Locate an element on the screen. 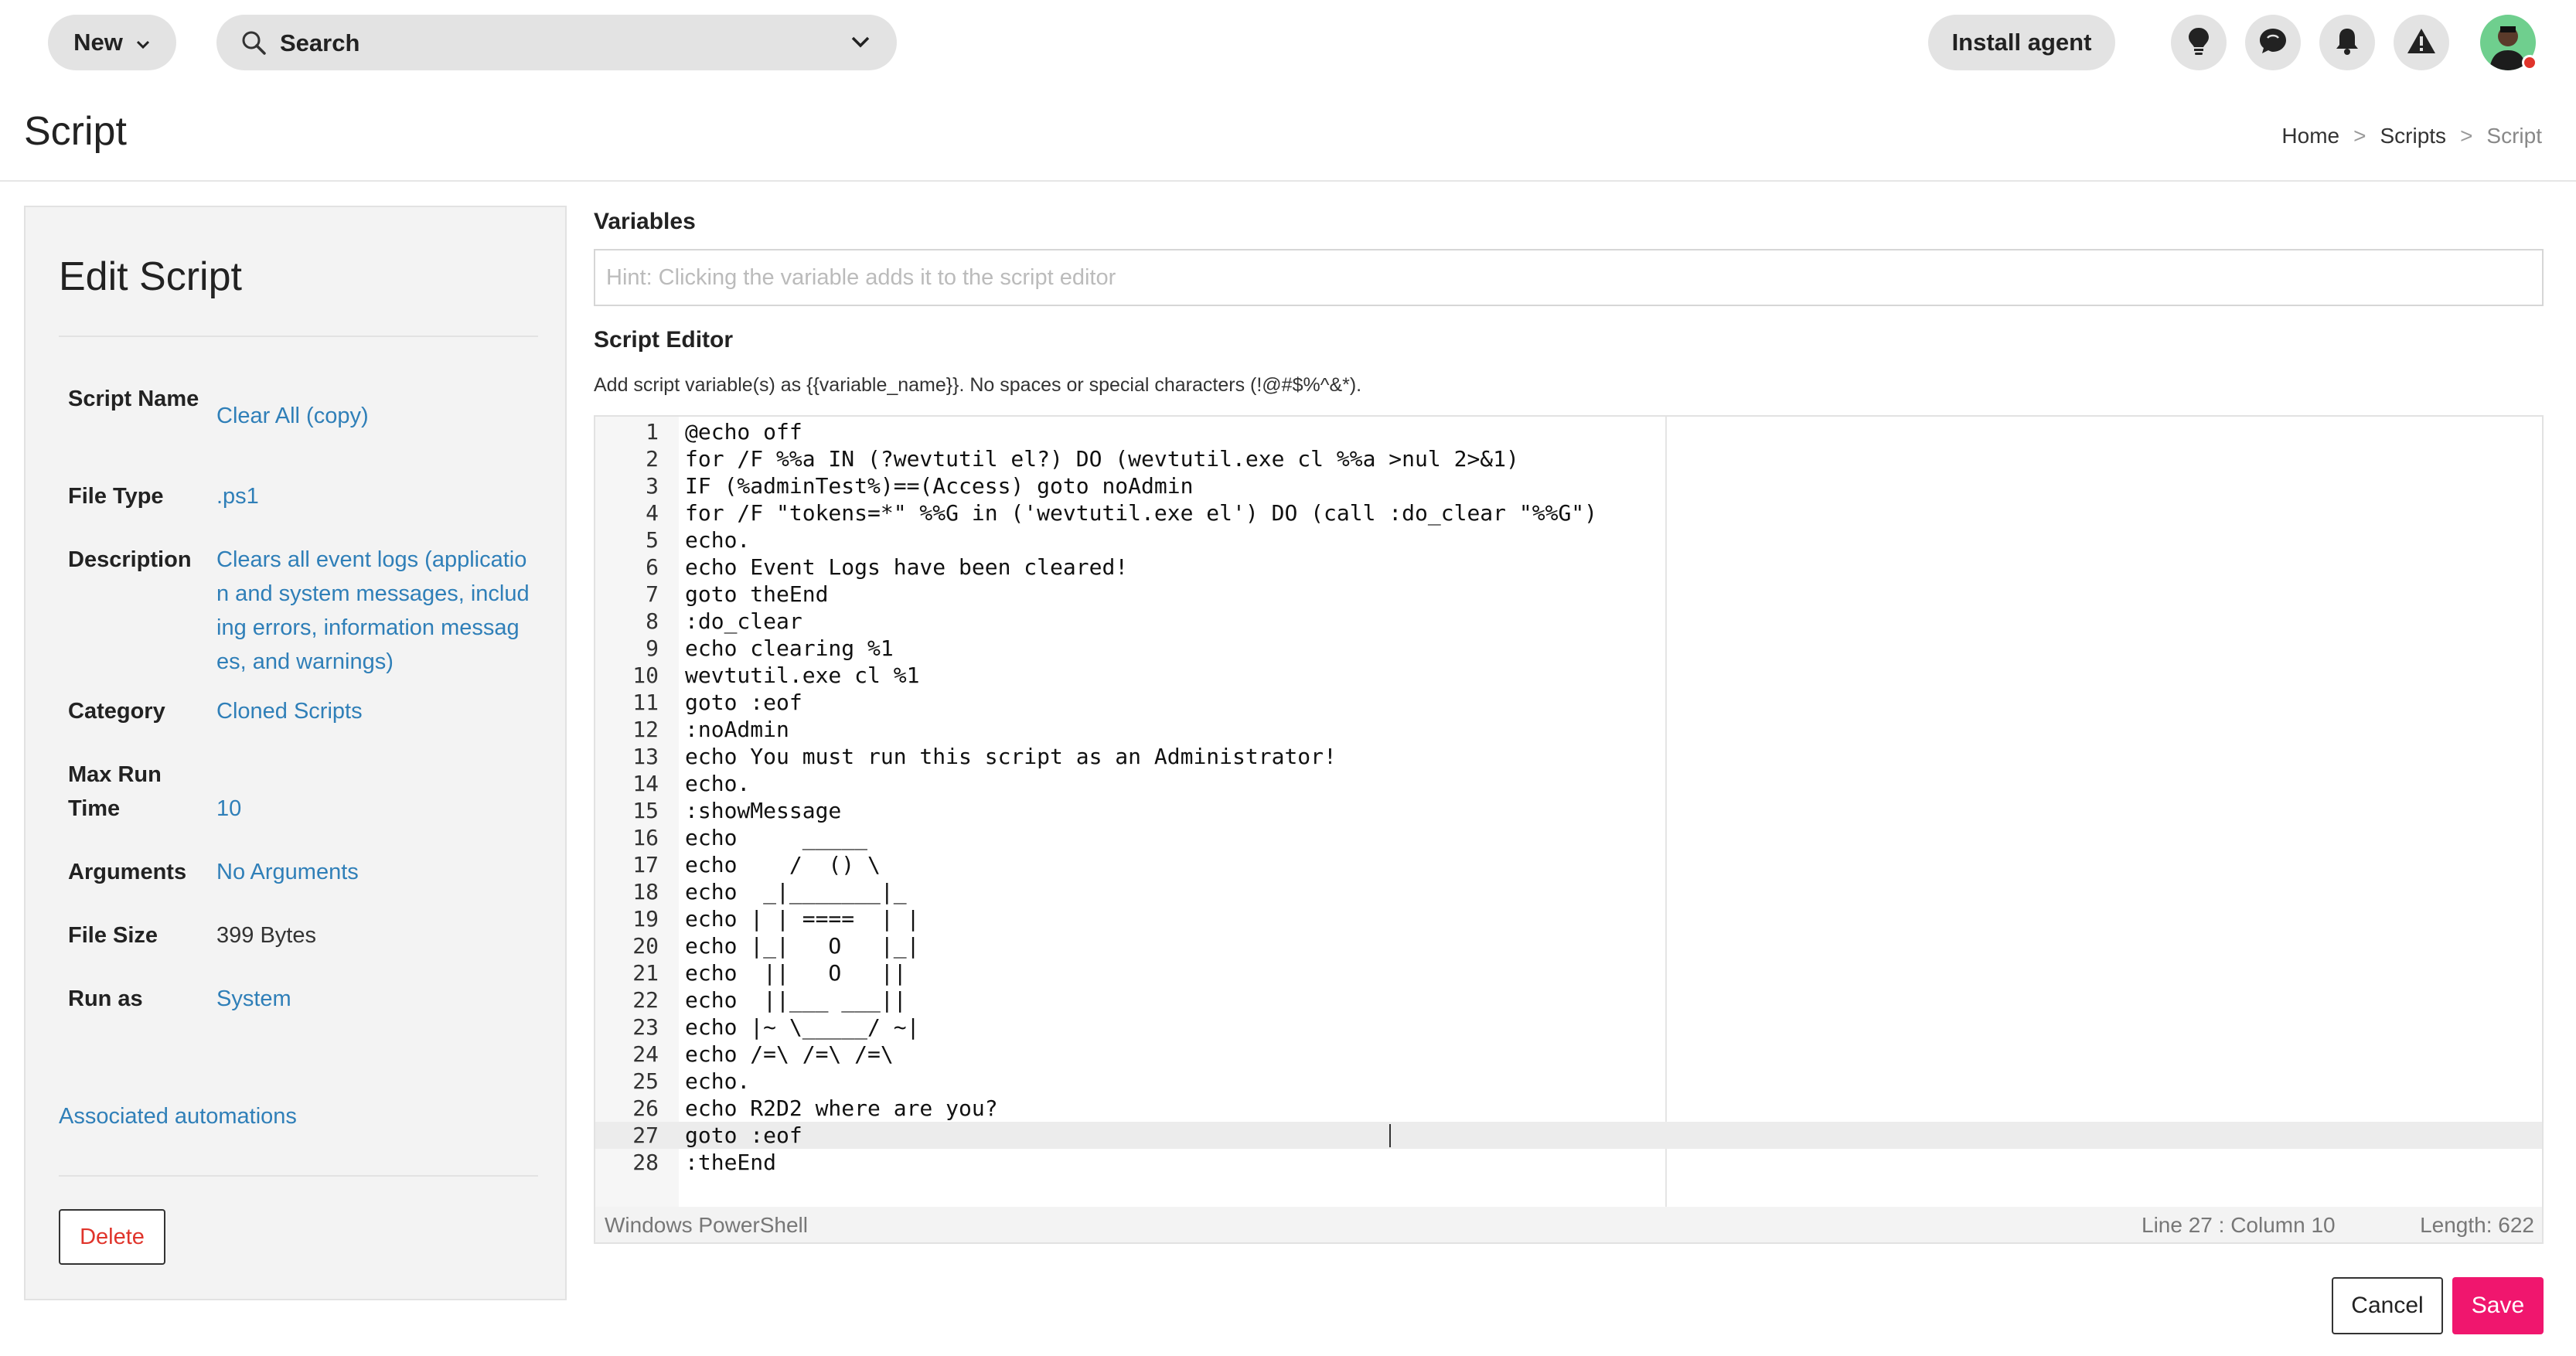 This screenshot has height=1356, width=2576. code-text: :do_clear is located at coordinates (743, 621).